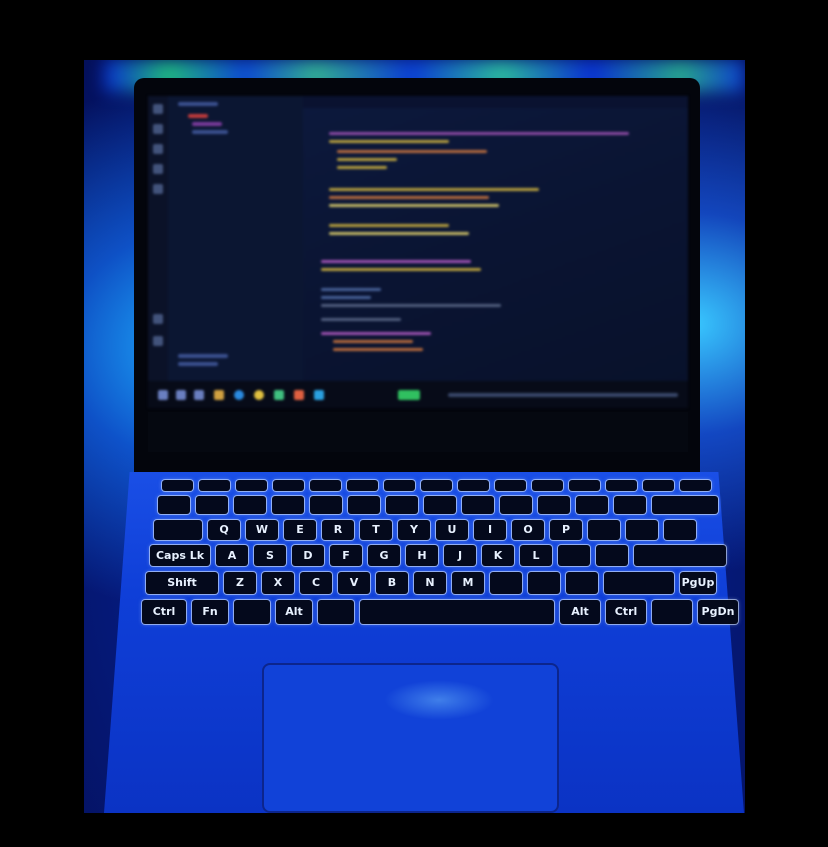 The image size is (828, 847). What do you see at coordinates (158, 169) in the screenshot?
I see `debug-icon` at bounding box center [158, 169].